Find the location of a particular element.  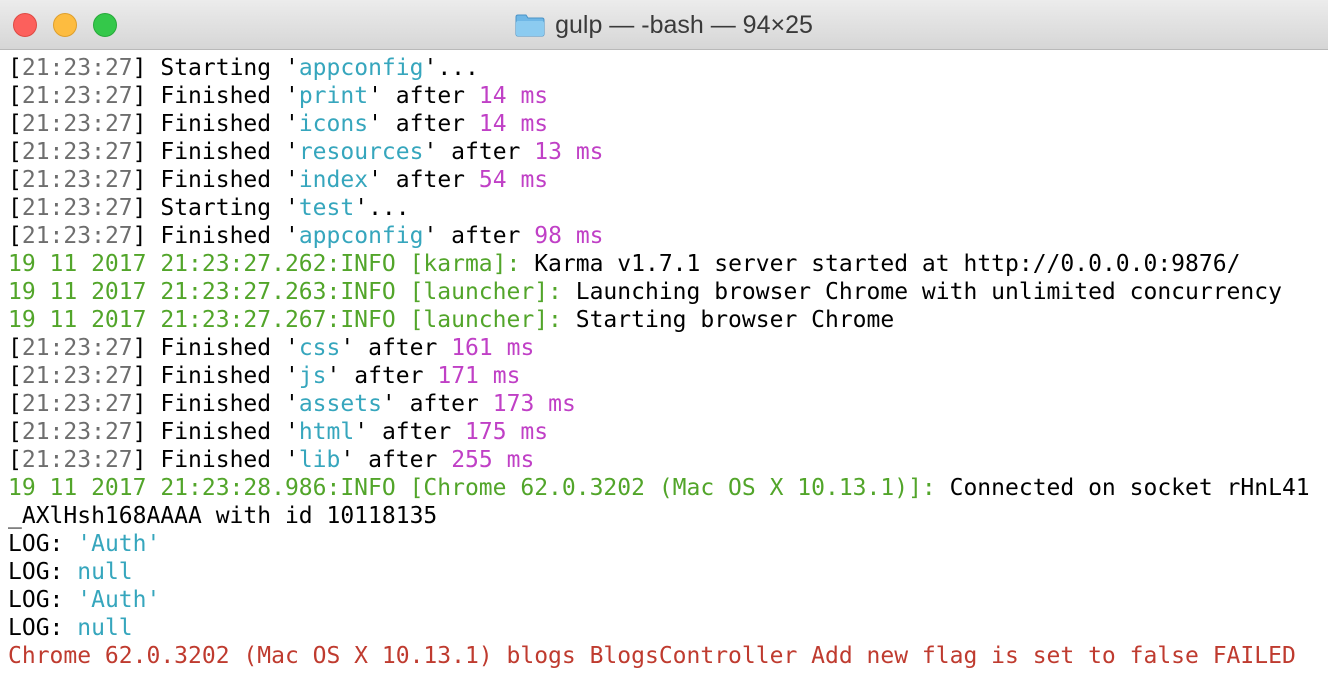

task-duration: 13 ms is located at coordinates (569, 152).